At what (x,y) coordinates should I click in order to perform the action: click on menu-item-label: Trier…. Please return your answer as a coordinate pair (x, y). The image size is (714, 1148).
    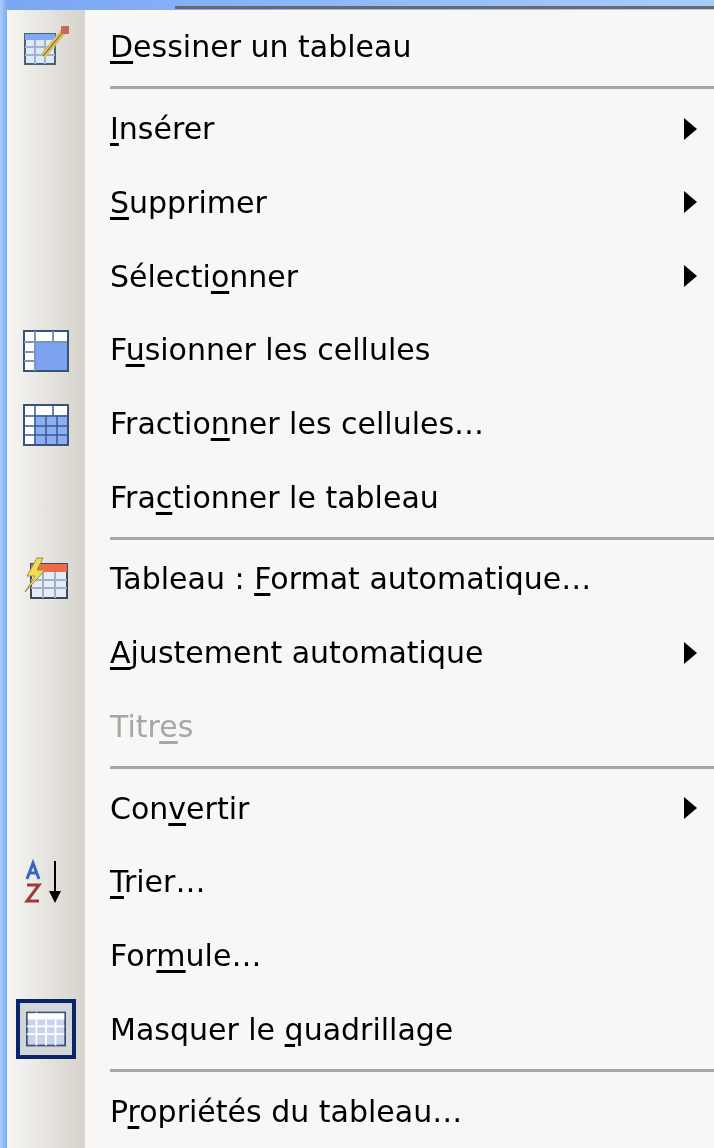
    Looking at the image, I should click on (158, 882).